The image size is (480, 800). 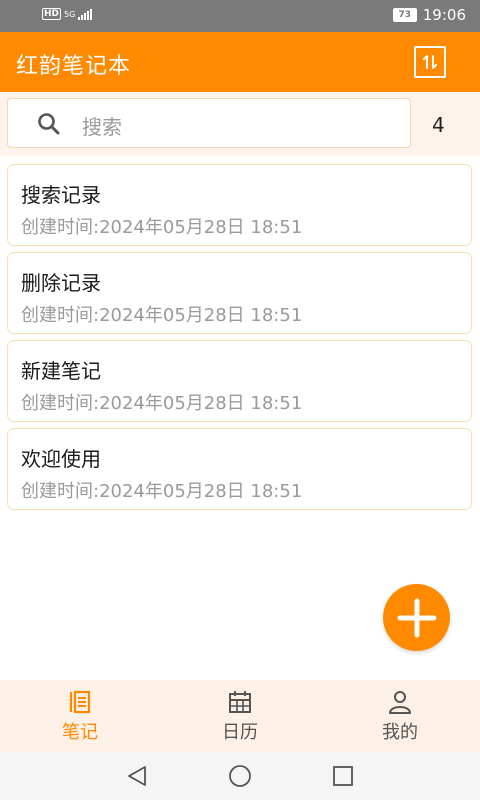 What do you see at coordinates (240, 702) in the screenshot?
I see `calendar-icon` at bounding box center [240, 702].